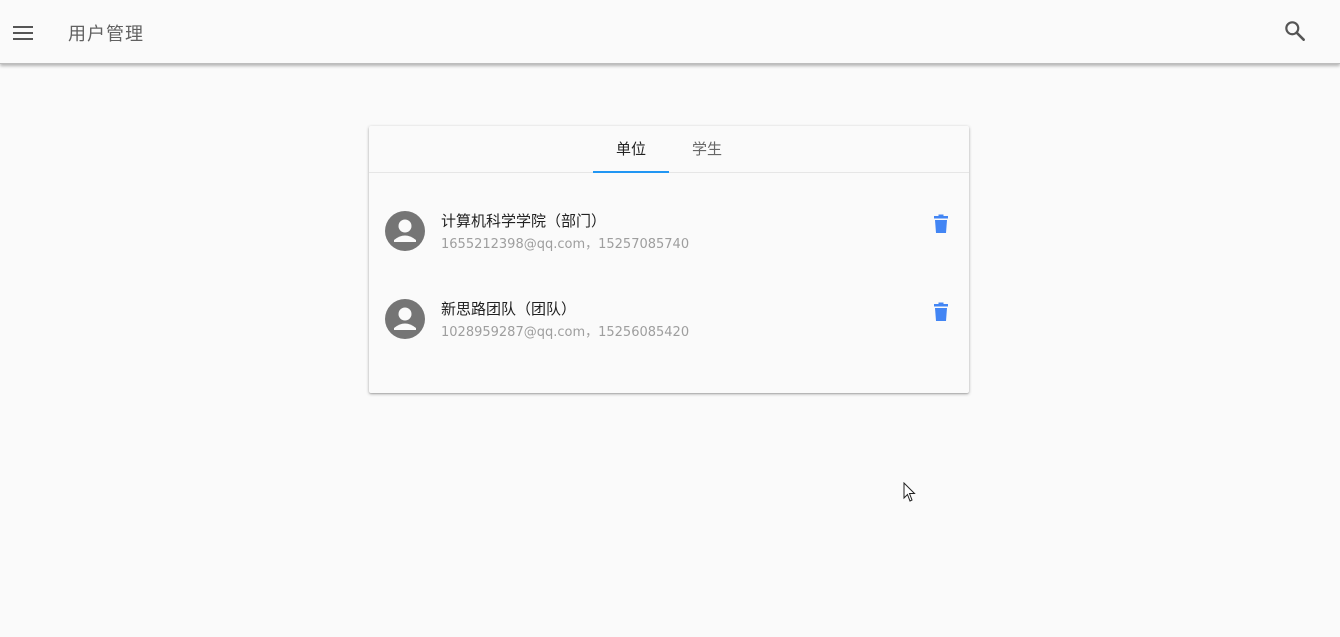 The height and width of the screenshot is (637, 1340). What do you see at coordinates (565, 244) in the screenshot?
I see `list-item-subtitle: 1655212398@qq.com，15257085740` at bounding box center [565, 244].